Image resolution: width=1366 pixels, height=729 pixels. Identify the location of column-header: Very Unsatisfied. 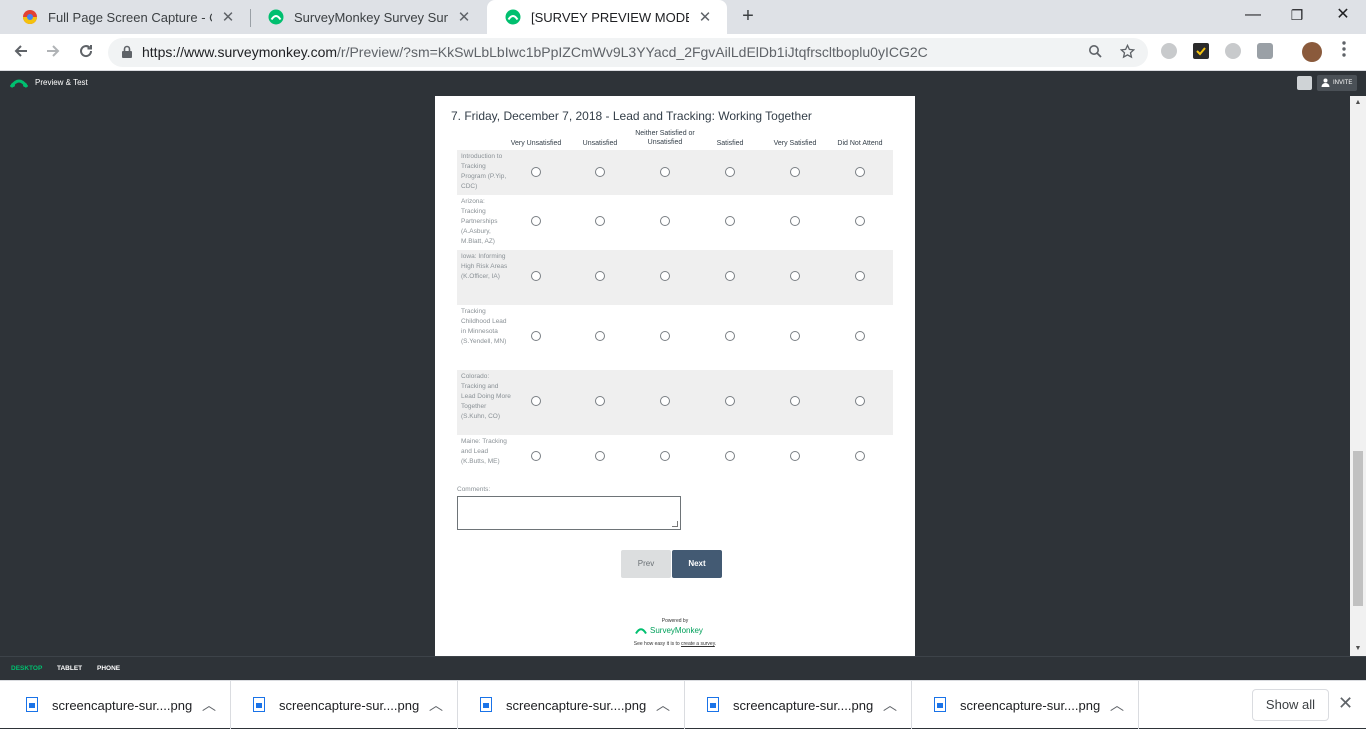
(536, 143).